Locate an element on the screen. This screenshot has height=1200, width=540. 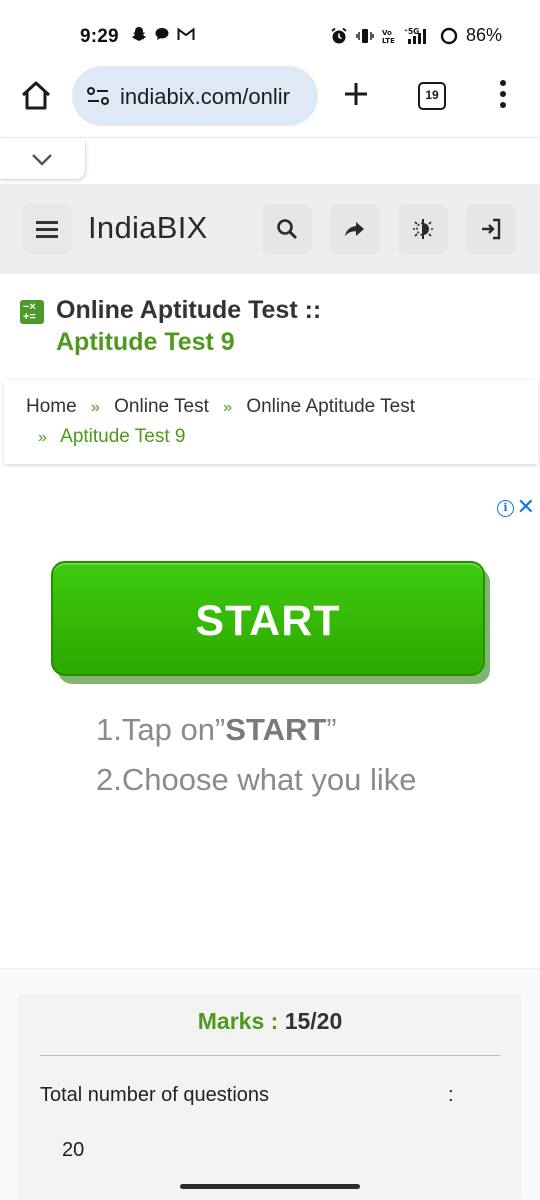
marks-label: Marks : is located at coordinates (238, 1021).